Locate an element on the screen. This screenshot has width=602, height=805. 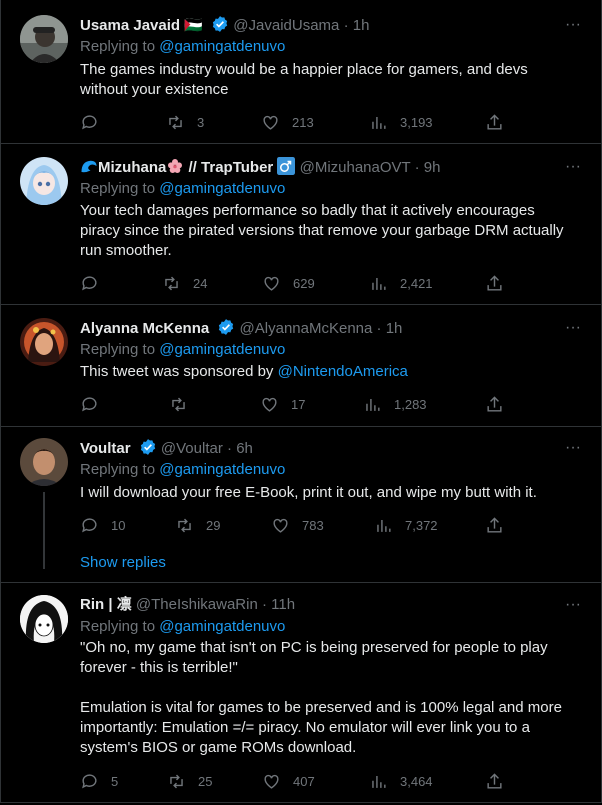
timestamp: 6h is located at coordinates (244, 448).